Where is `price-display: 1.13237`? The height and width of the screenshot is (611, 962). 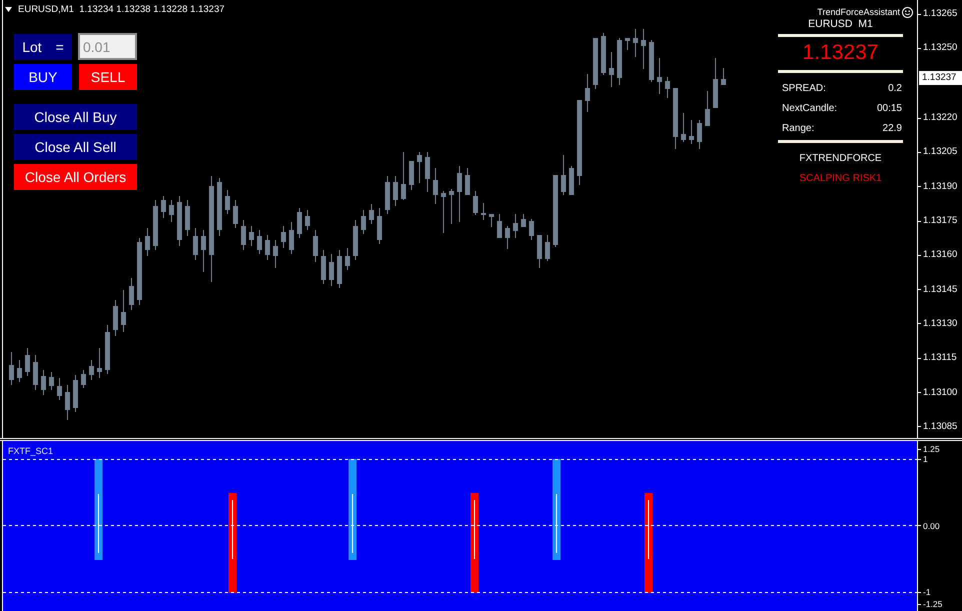
price-display: 1.13237 is located at coordinates (841, 53).